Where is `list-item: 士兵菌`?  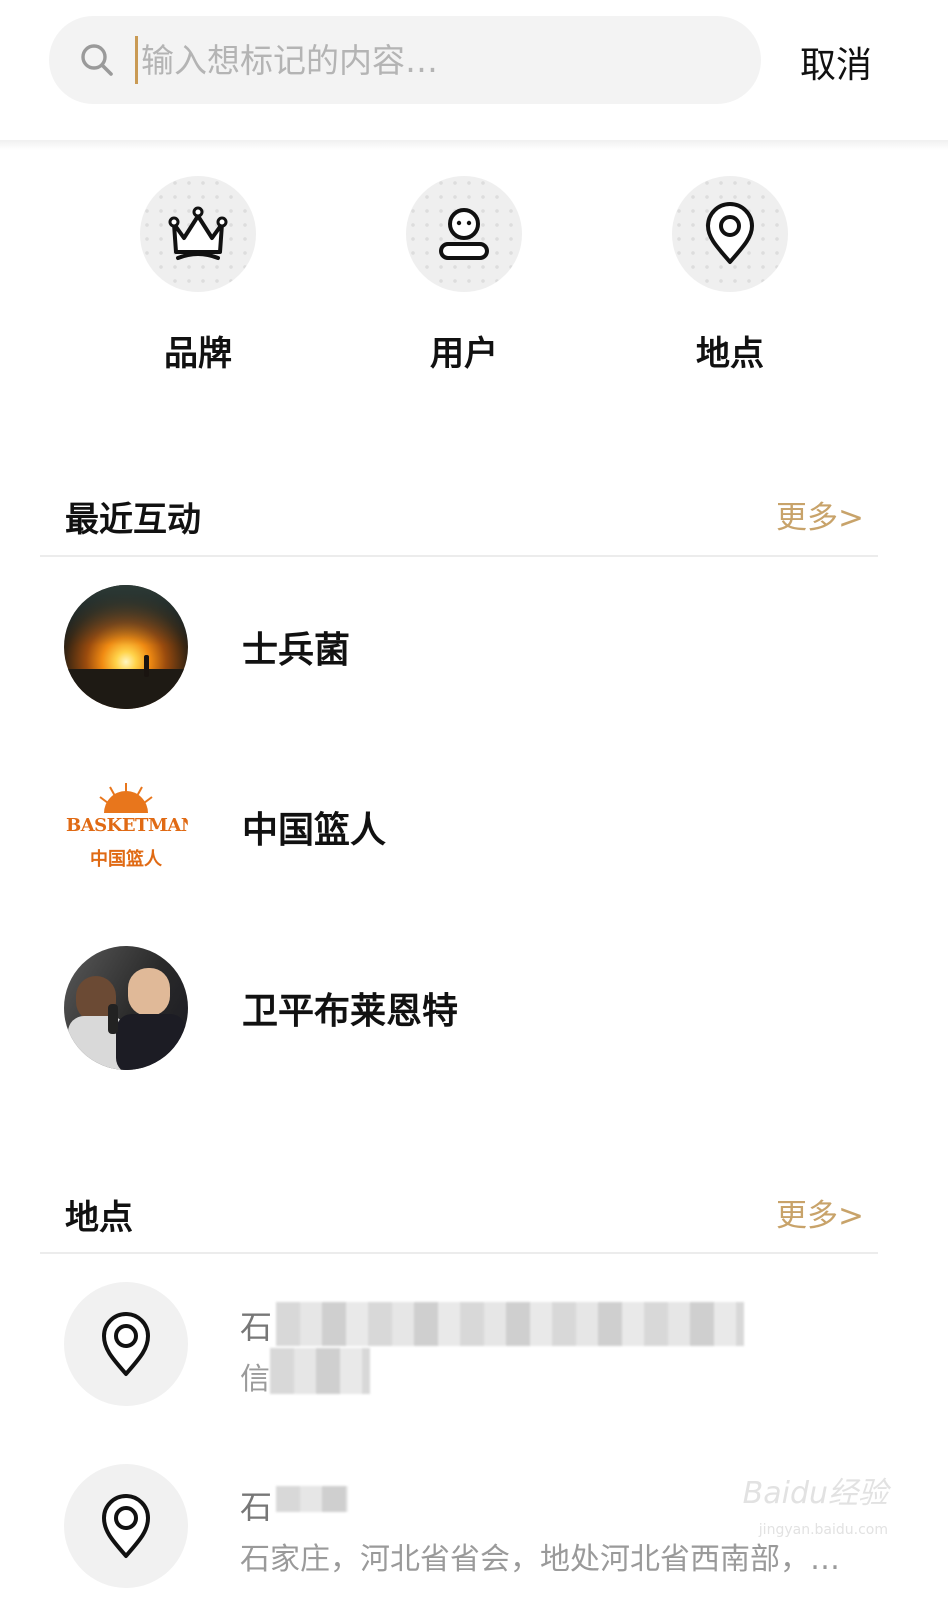
list-item: 士兵菌 is located at coordinates (474, 647).